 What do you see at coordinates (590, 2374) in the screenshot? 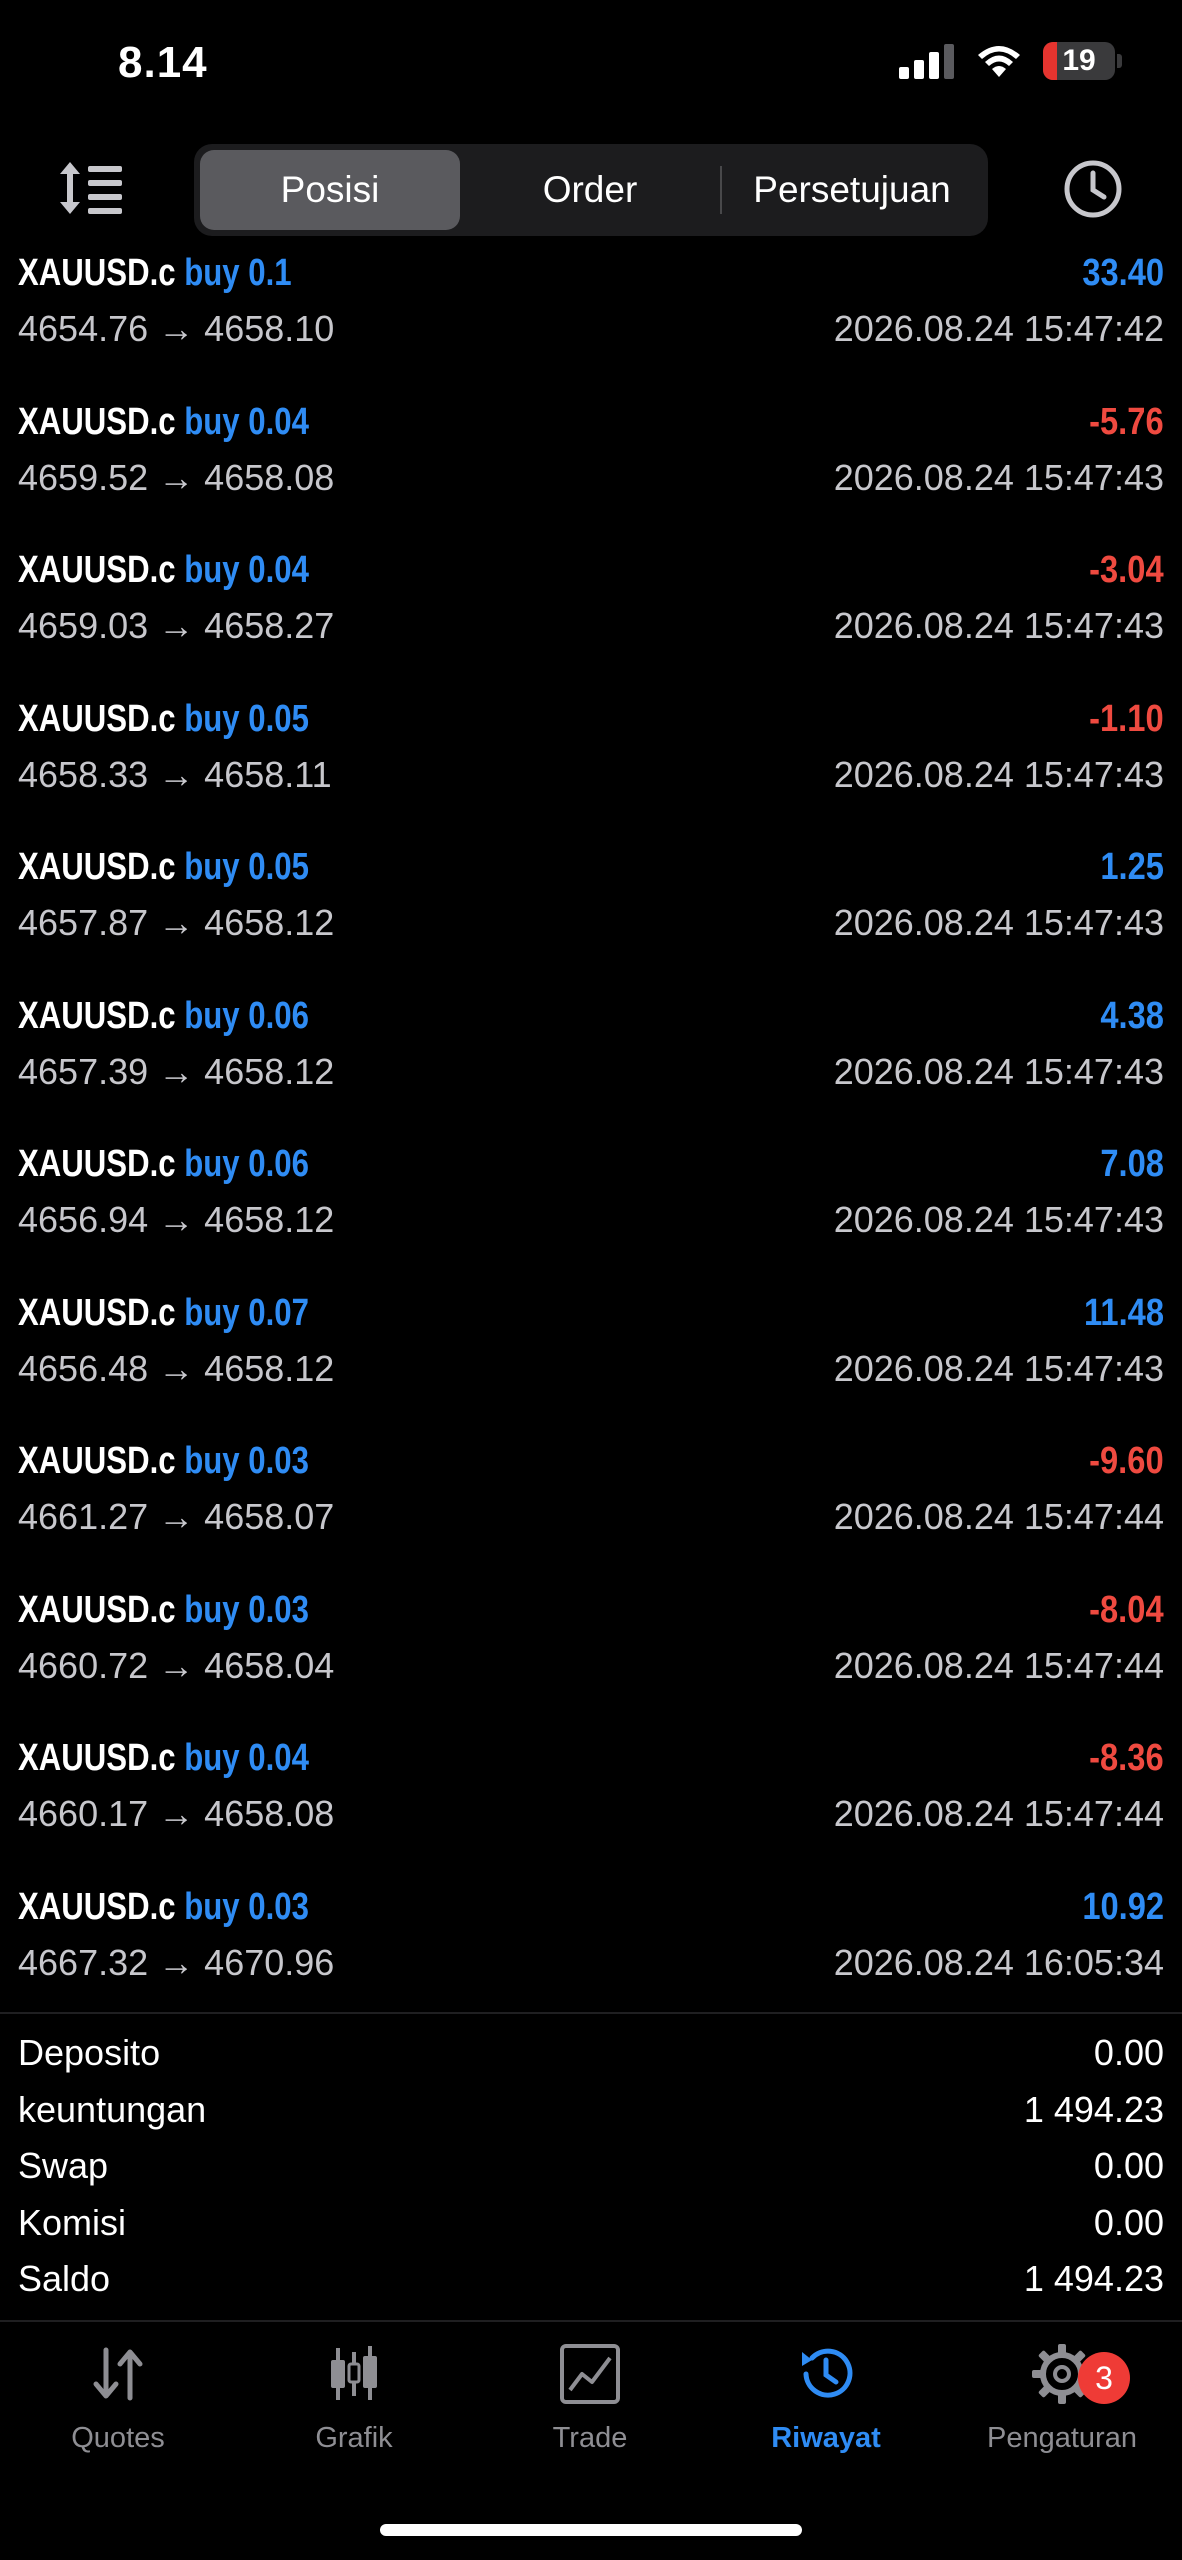
I see `trade-chart-icon` at bounding box center [590, 2374].